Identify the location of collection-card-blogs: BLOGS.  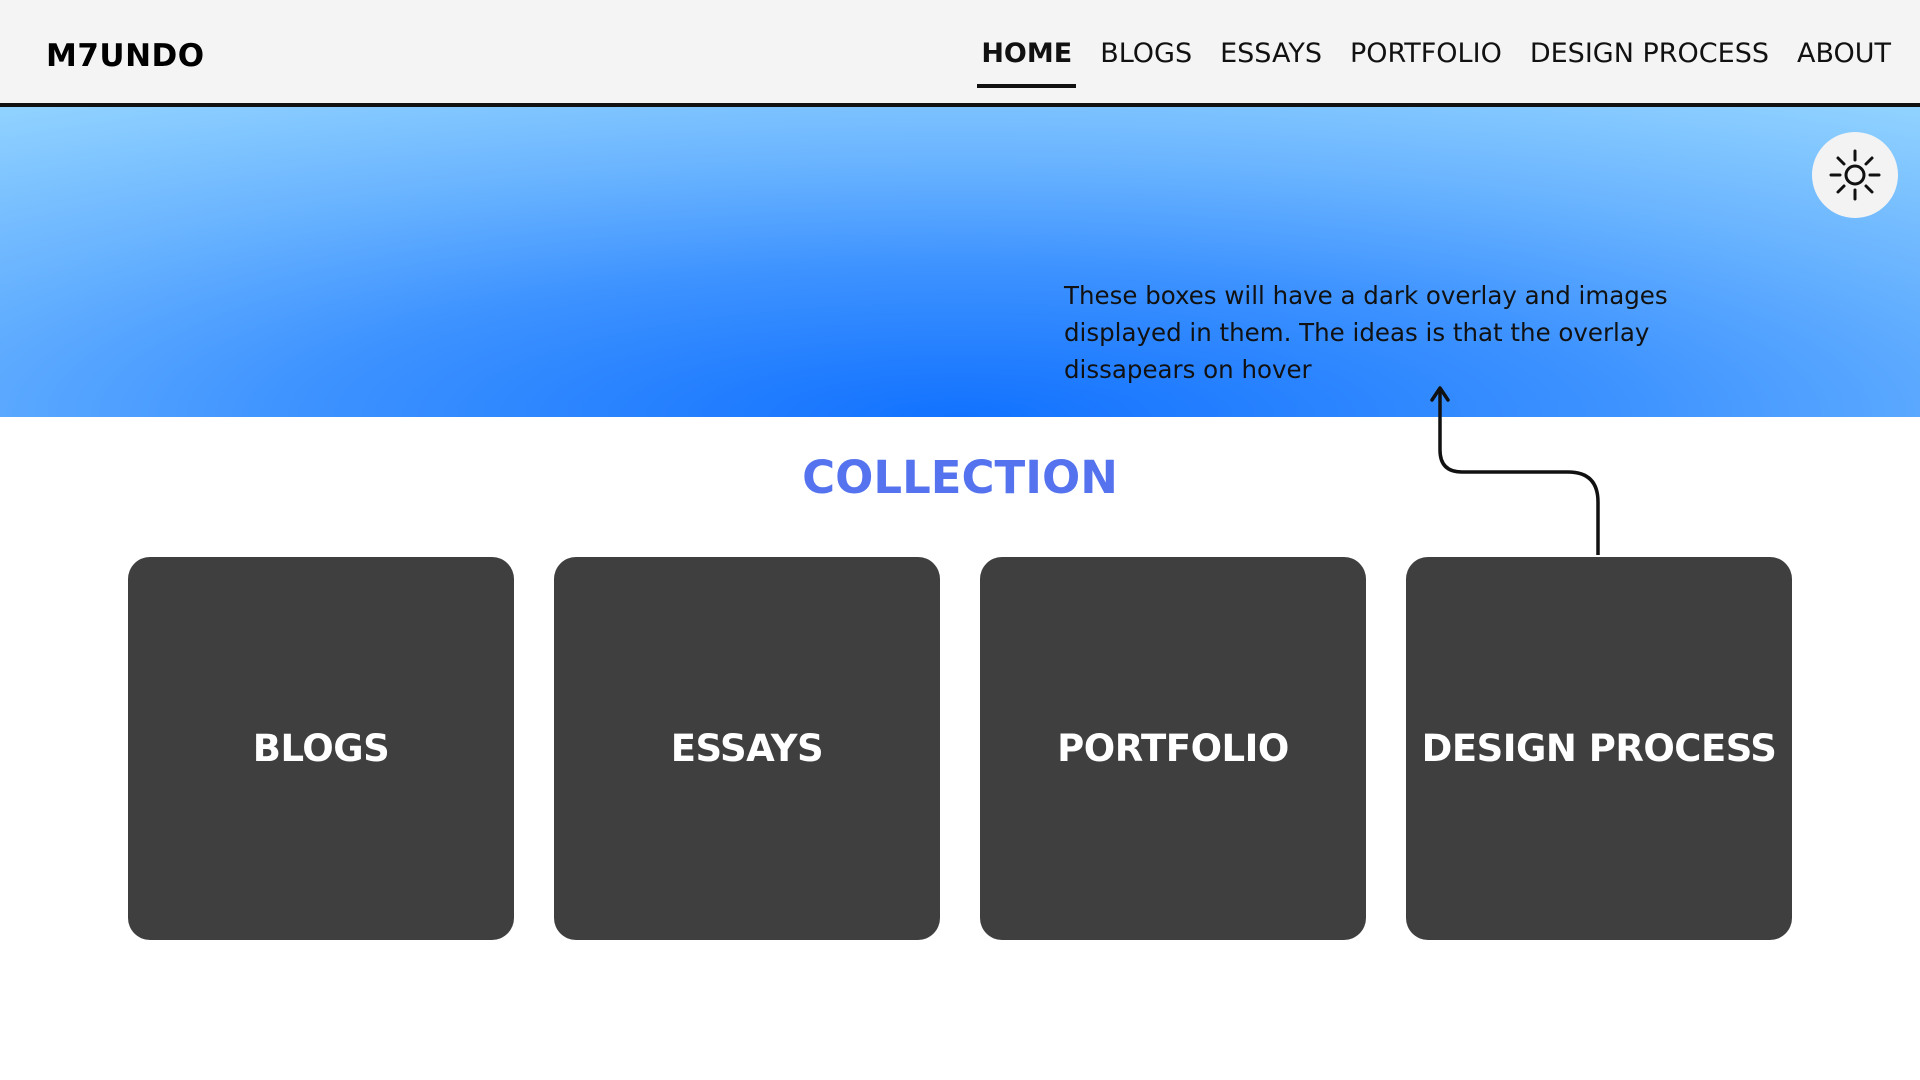
(321, 748).